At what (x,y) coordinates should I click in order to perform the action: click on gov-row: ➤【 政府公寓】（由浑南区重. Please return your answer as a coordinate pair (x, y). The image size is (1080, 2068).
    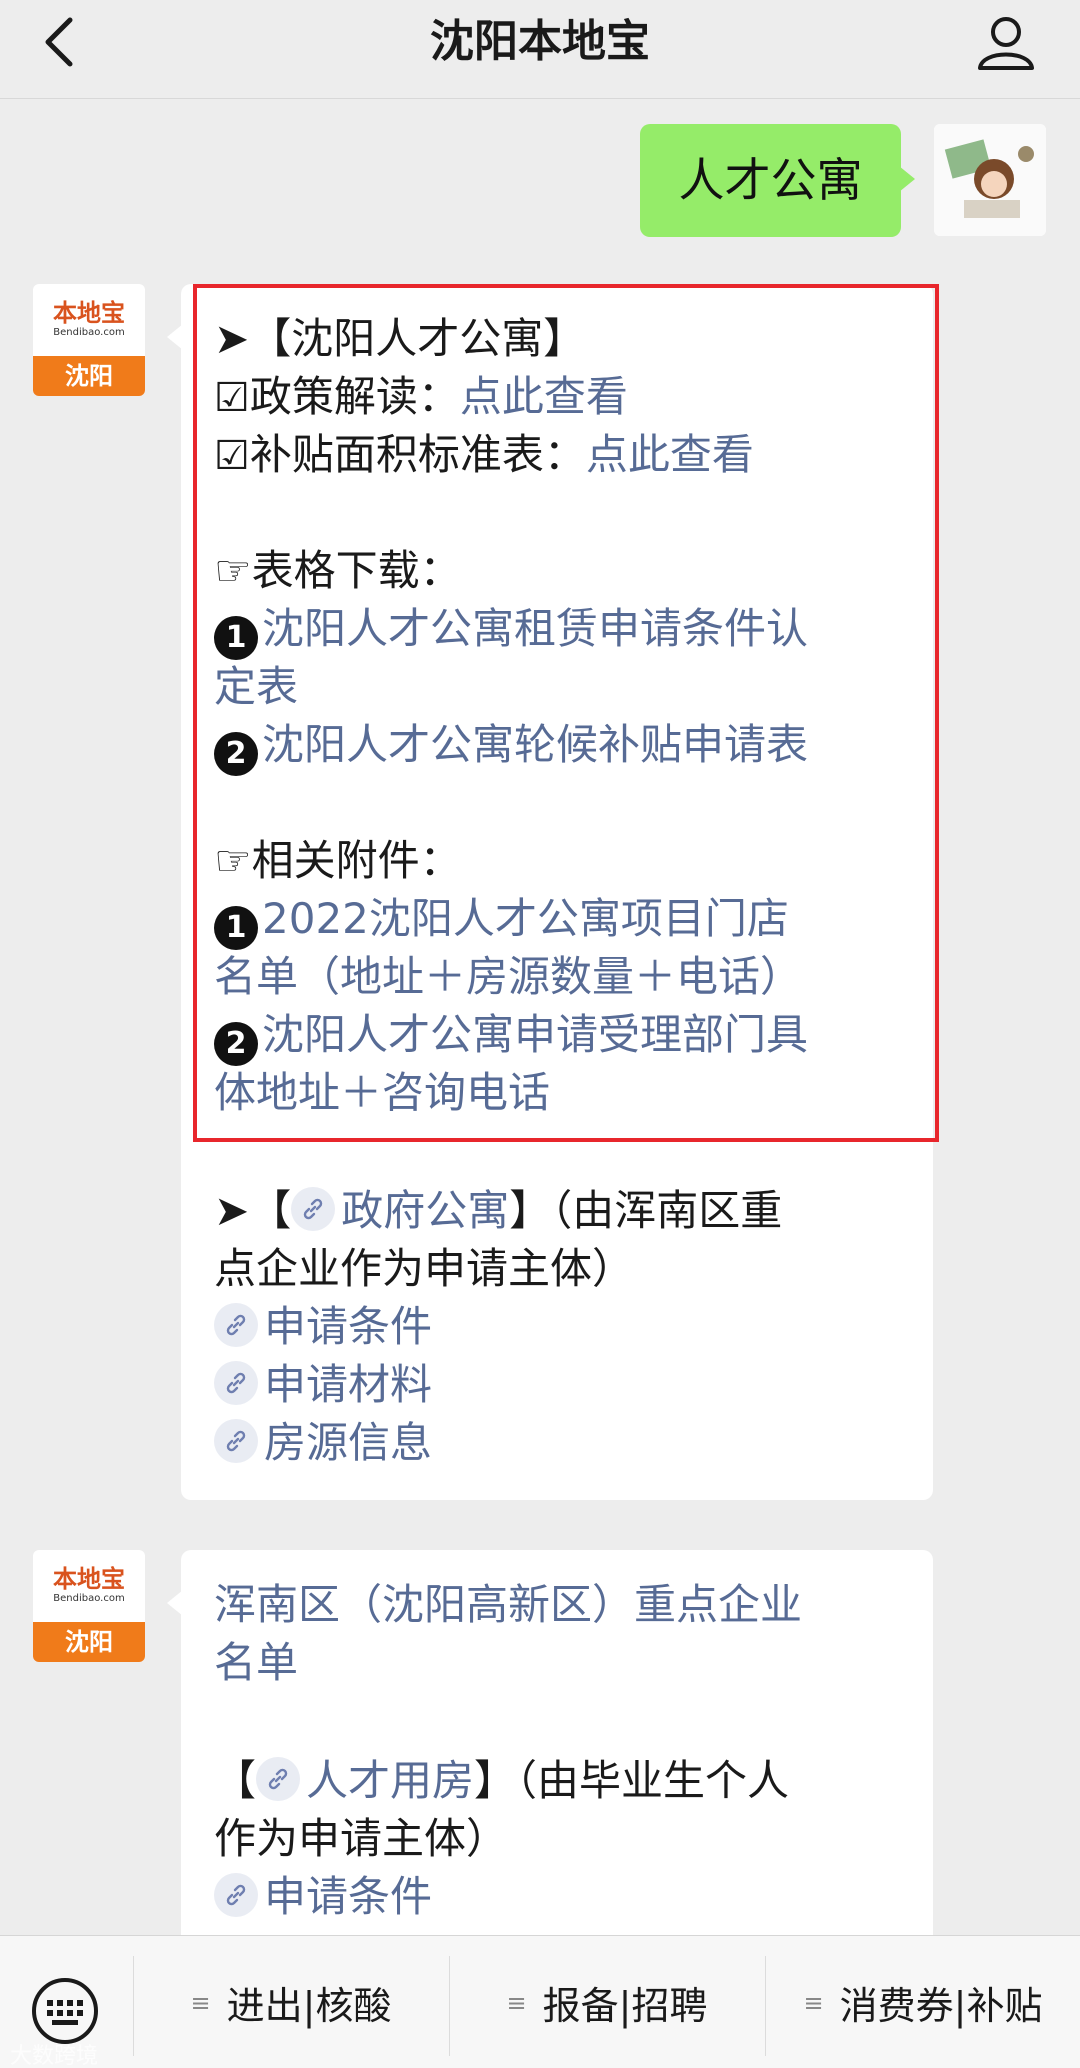
    Looking at the image, I should click on (498, 1210).